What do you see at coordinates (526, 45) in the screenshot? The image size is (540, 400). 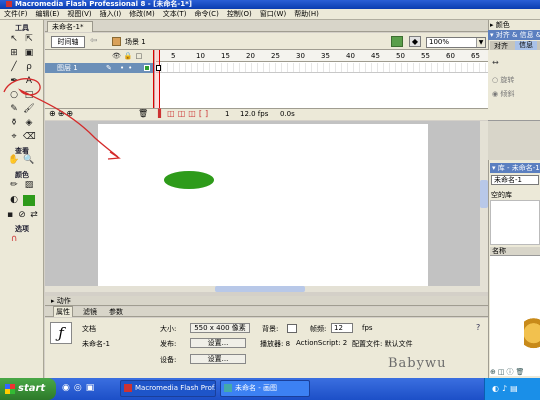 I see `tab-info: 信息` at bounding box center [526, 45].